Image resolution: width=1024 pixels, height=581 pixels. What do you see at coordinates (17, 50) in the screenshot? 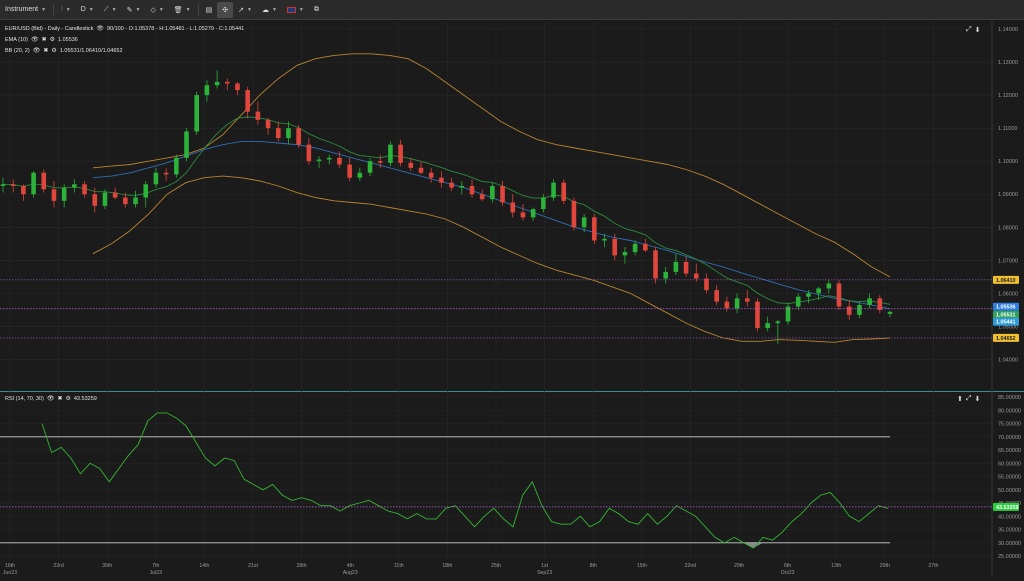
I see `legend-bb-title: BB (20, 2)` at bounding box center [17, 50].